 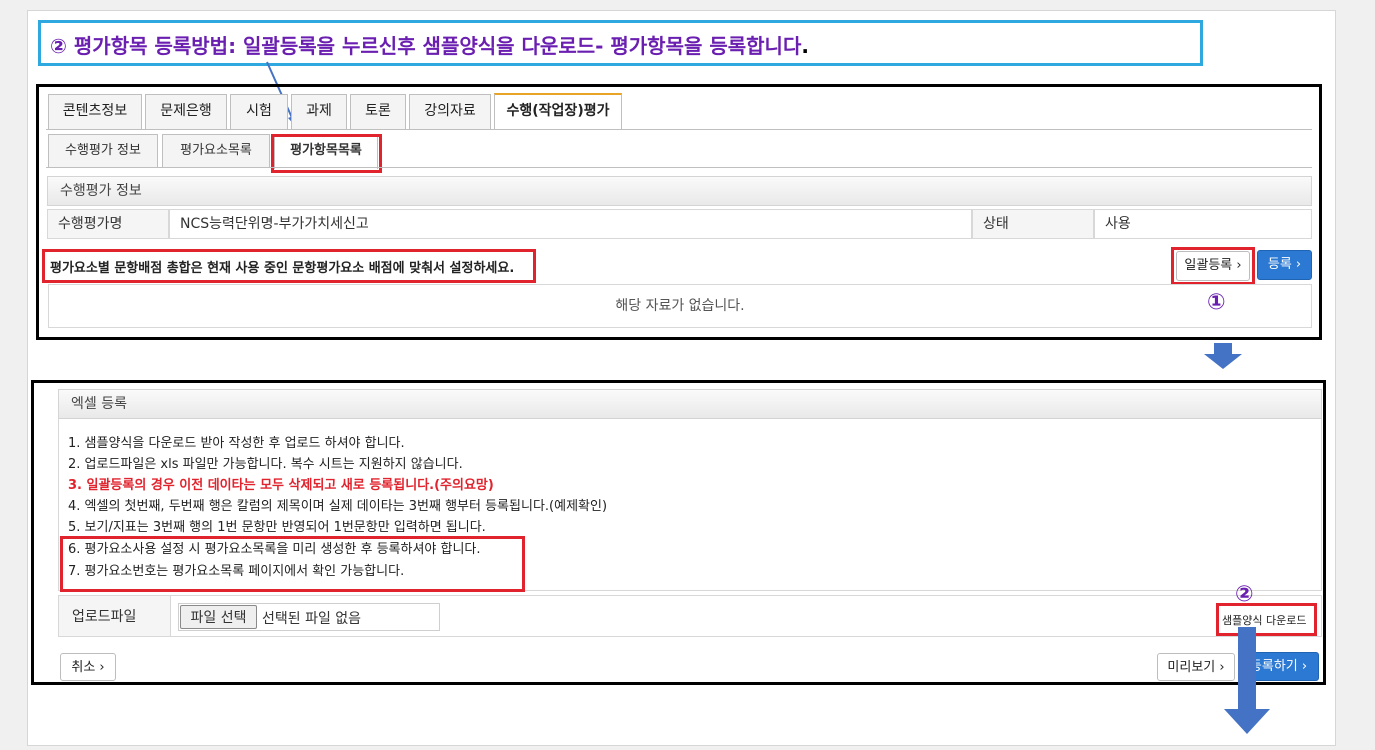 I want to click on tab-question-bank: 문제은행, so click(x=186, y=111).